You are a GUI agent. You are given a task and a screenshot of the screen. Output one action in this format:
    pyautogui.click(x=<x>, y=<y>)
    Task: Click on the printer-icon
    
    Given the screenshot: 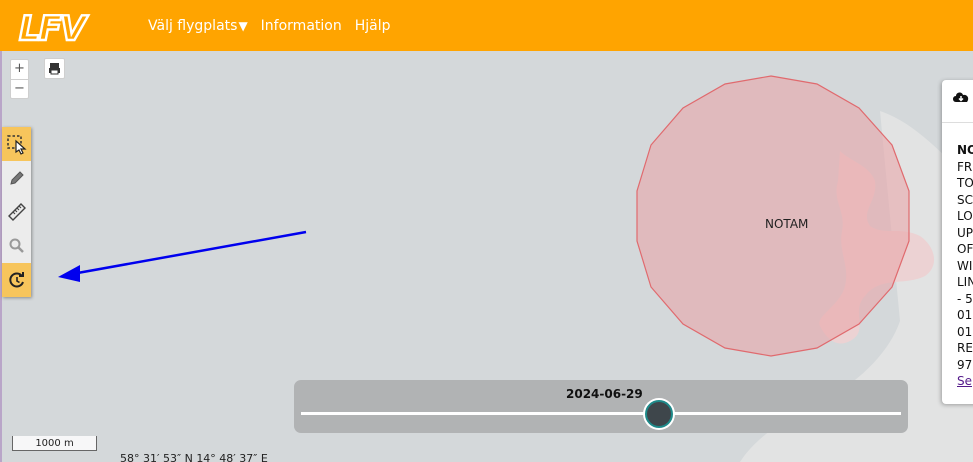 What is the action you would take?
    pyautogui.click(x=54, y=69)
    